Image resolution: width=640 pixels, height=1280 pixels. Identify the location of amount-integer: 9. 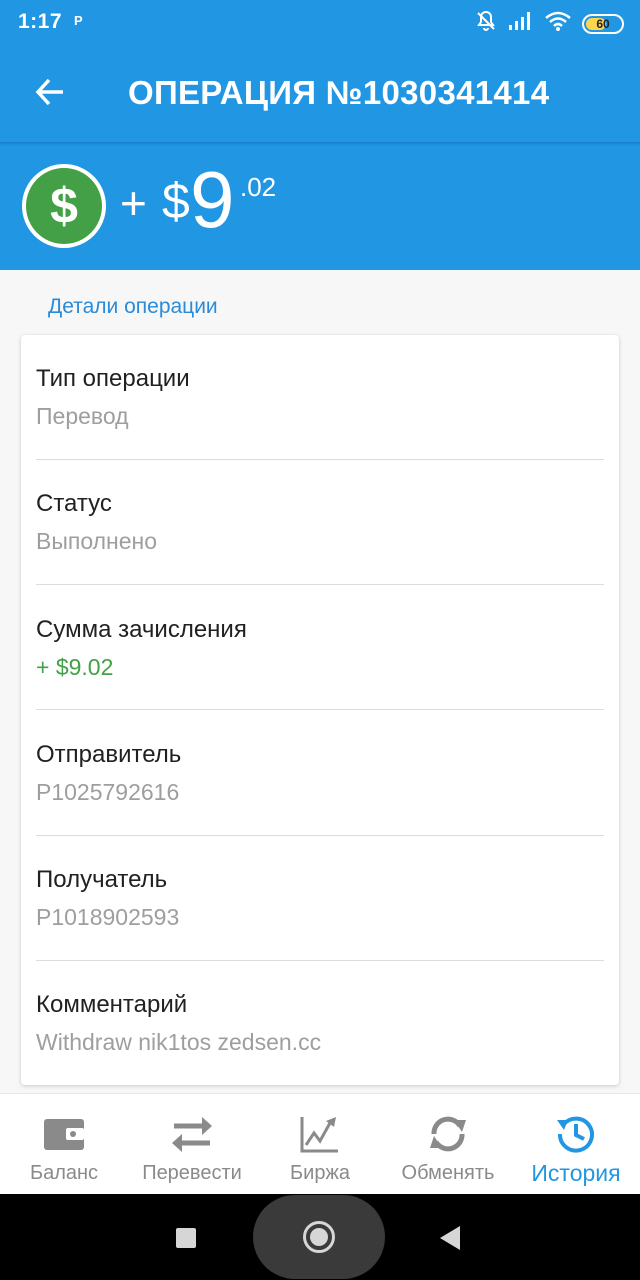
(212, 199).